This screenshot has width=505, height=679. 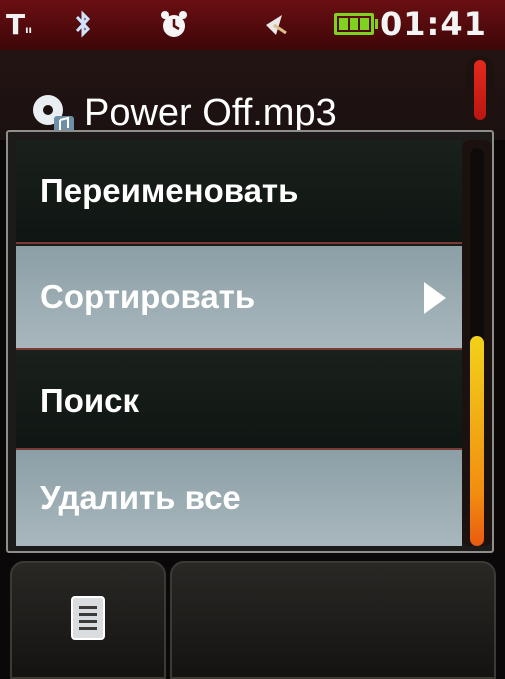 I want to click on clock: 01:41, so click(x=433, y=24).